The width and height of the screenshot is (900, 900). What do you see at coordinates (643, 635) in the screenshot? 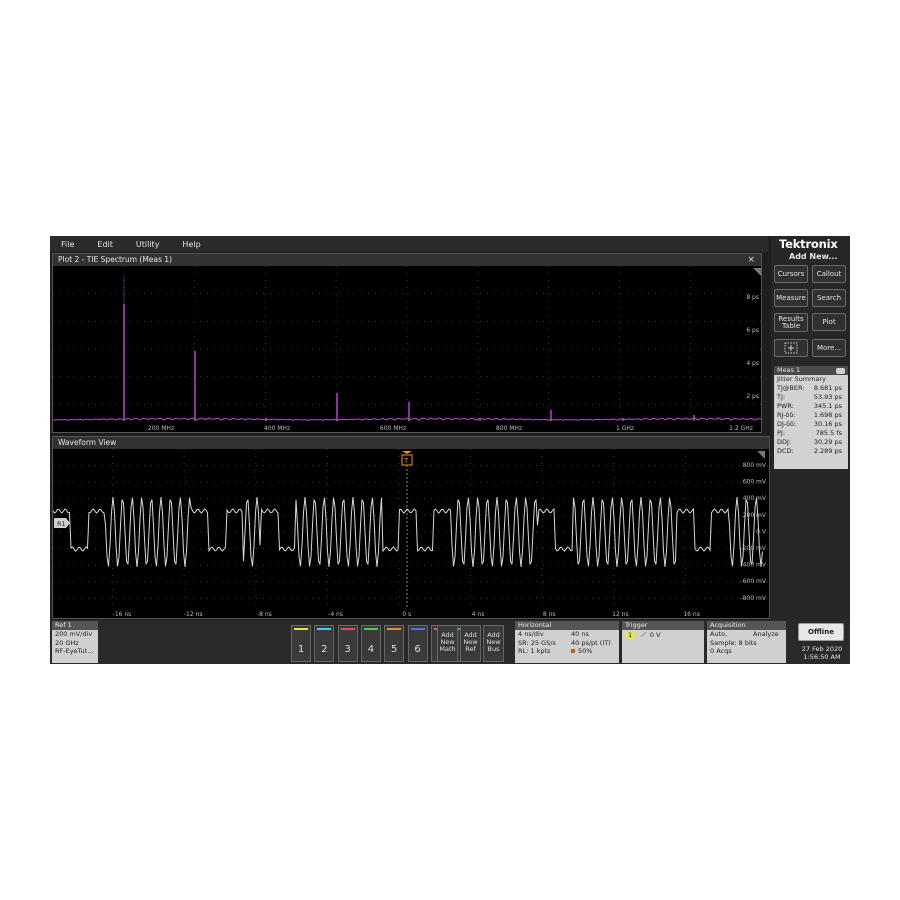
I see `rising-edge-icon: ⟋` at bounding box center [643, 635].